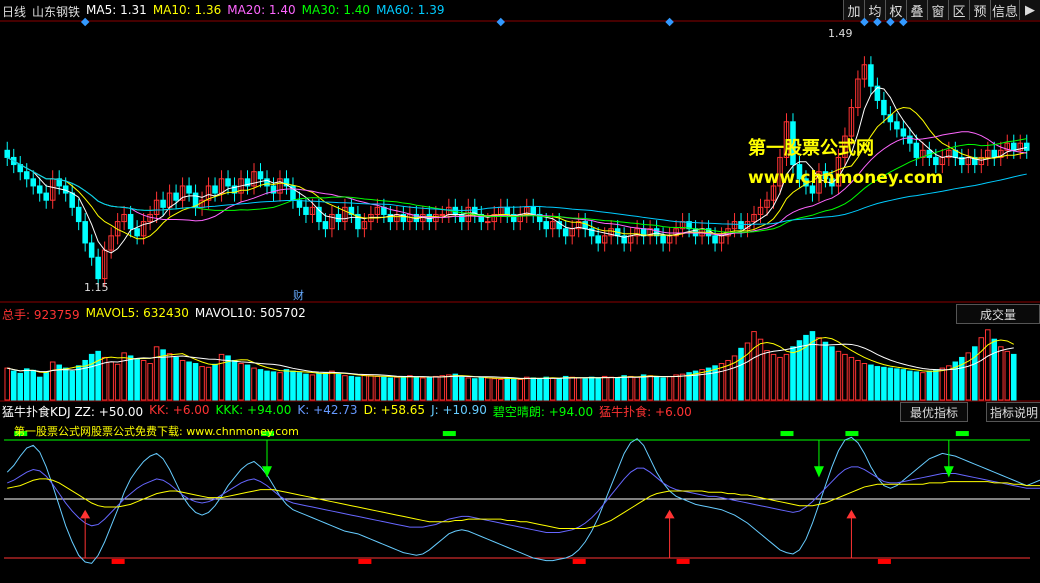 The width and height of the screenshot is (1040, 583). I want to click on volume-stat: MAVOL10: 505702, so click(250, 313).